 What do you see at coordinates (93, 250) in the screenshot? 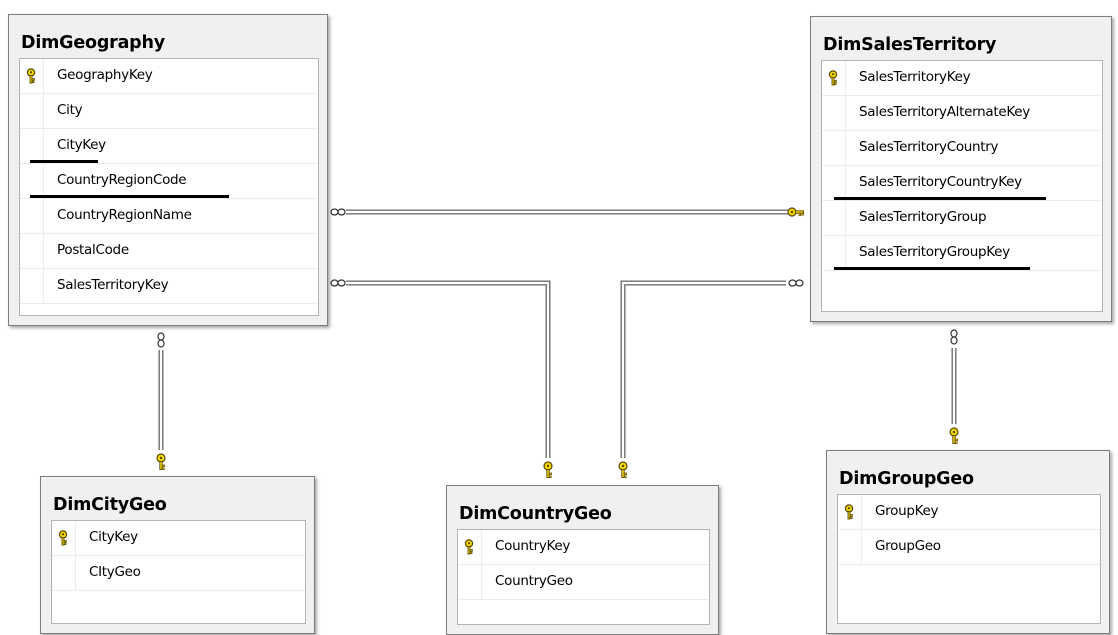
I see `column-name: PostalCode` at bounding box center [93, 250].